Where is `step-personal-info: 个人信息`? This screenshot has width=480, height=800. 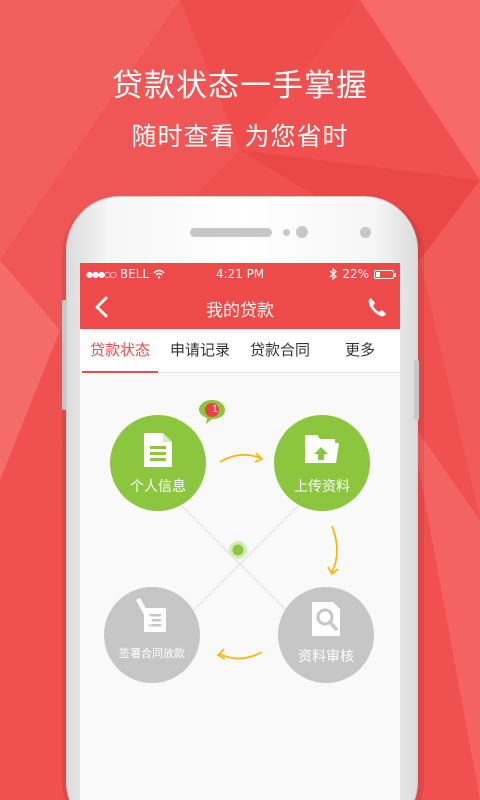 step-personal-info: 个人信息 is located at coordinates (158, 463).